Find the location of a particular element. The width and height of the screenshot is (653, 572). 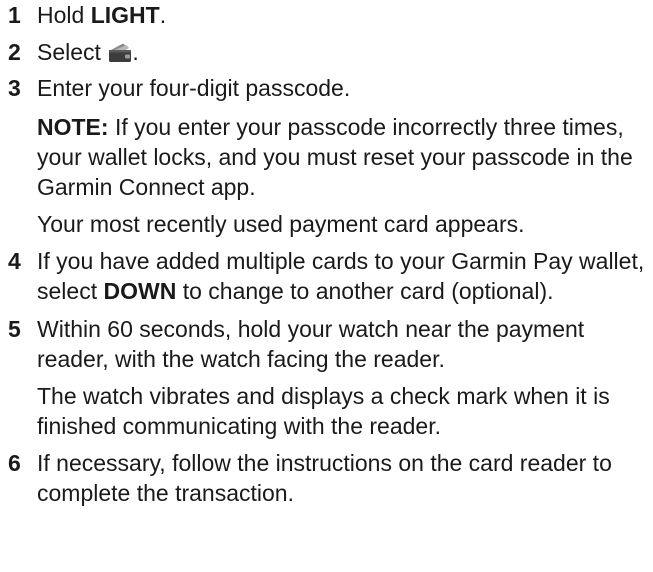

step-number: 4 is located at coordinates (14, 261).